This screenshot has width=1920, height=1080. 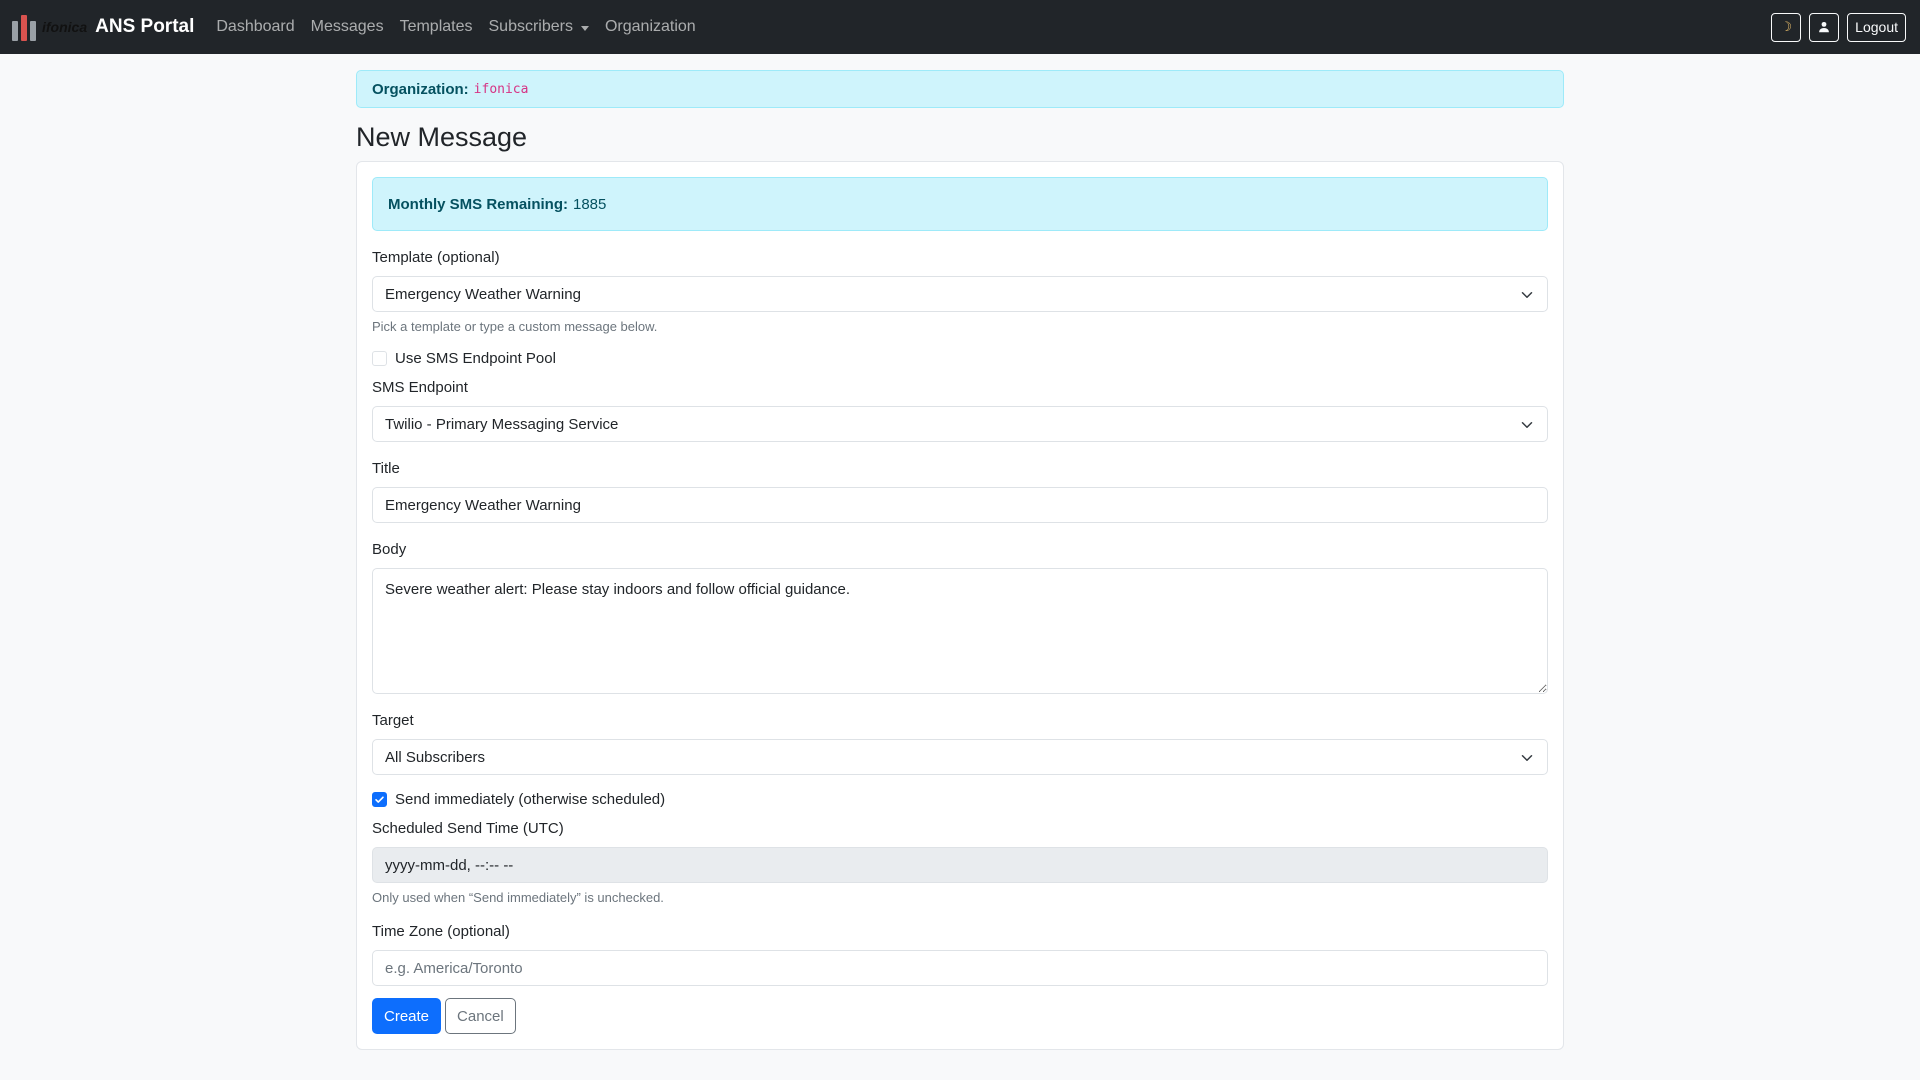 I want to click on endpoint-label: SMS Endpoint, so click(x=420, y=387).